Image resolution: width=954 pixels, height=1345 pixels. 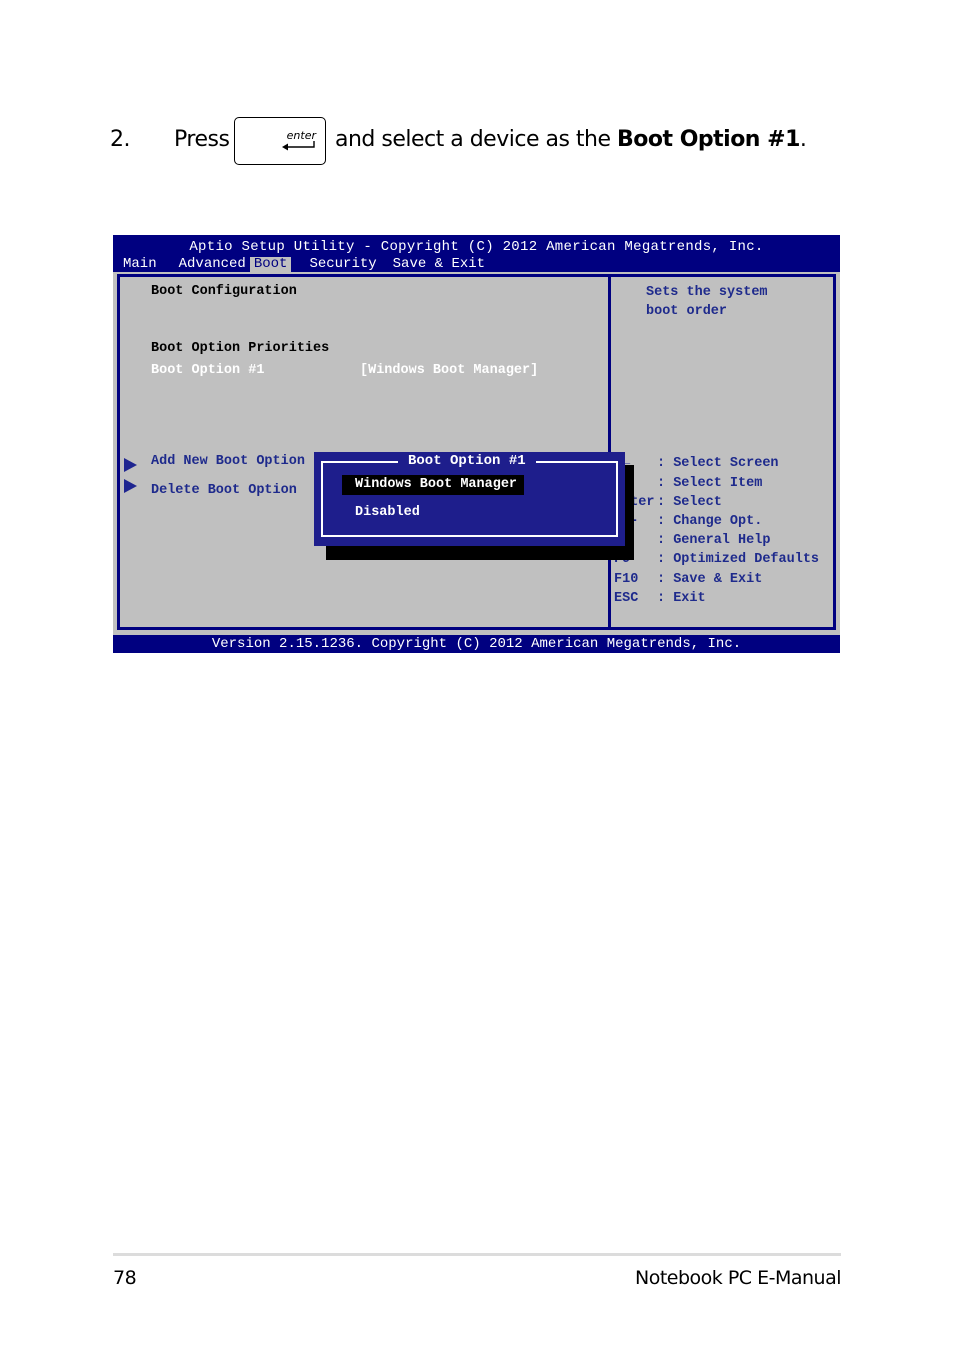 What do you see at coordinates (280, 141) in the screenshot?
I see `enter-key-icon: enter` at bounding box center [280, 141].